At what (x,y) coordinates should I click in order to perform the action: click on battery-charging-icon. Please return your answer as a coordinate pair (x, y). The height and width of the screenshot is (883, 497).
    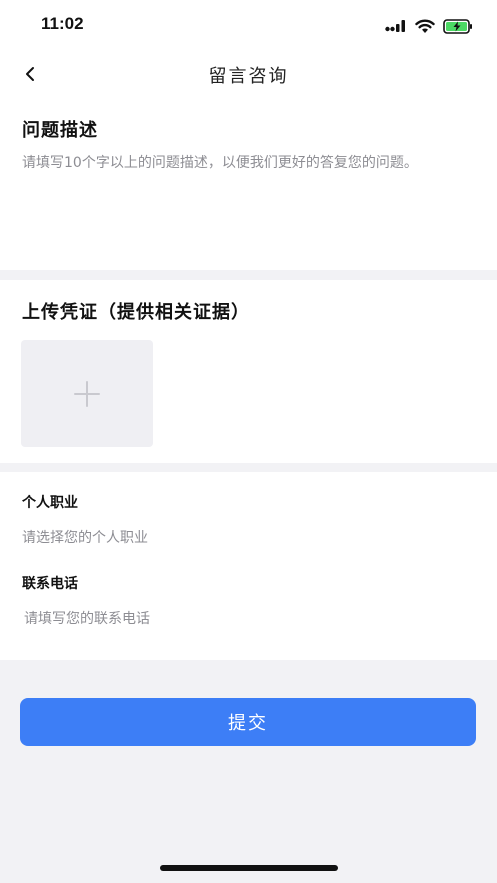
    Looking at the image, I should click on (457, 26).